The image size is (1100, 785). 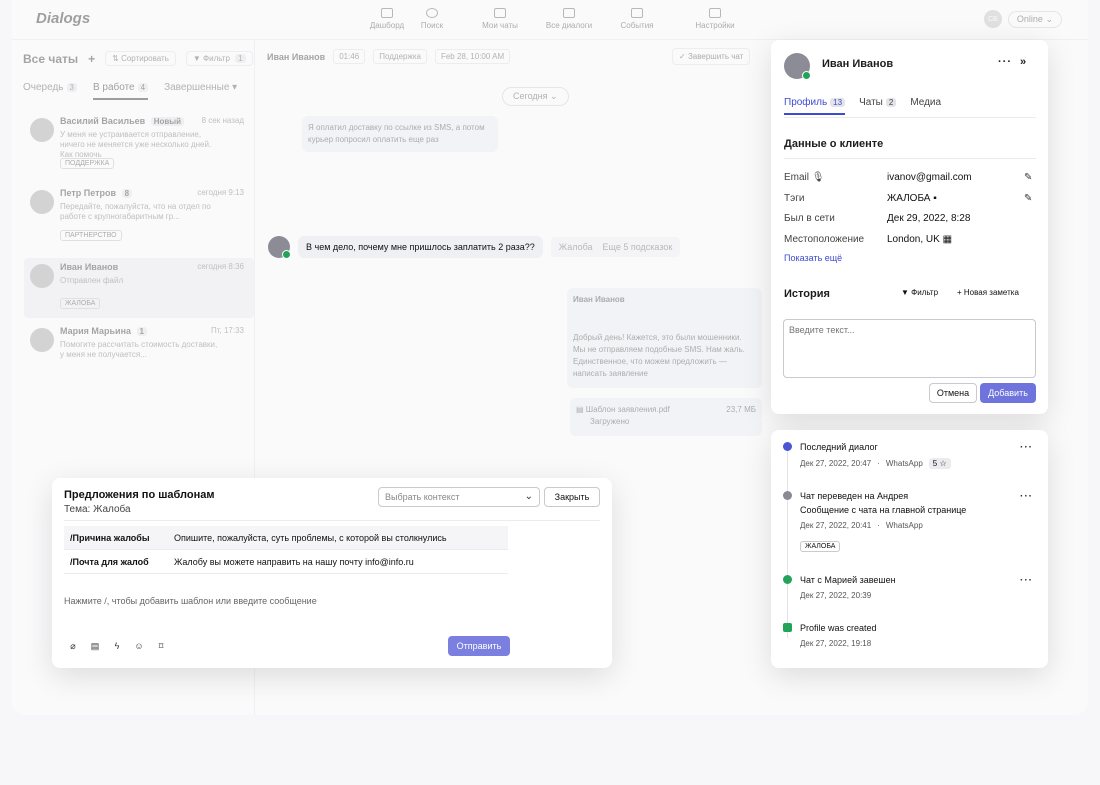 What do you see at coordinates (637, 13) in the screenshot?
I see `events-icon` at bounding box center [637, 13].